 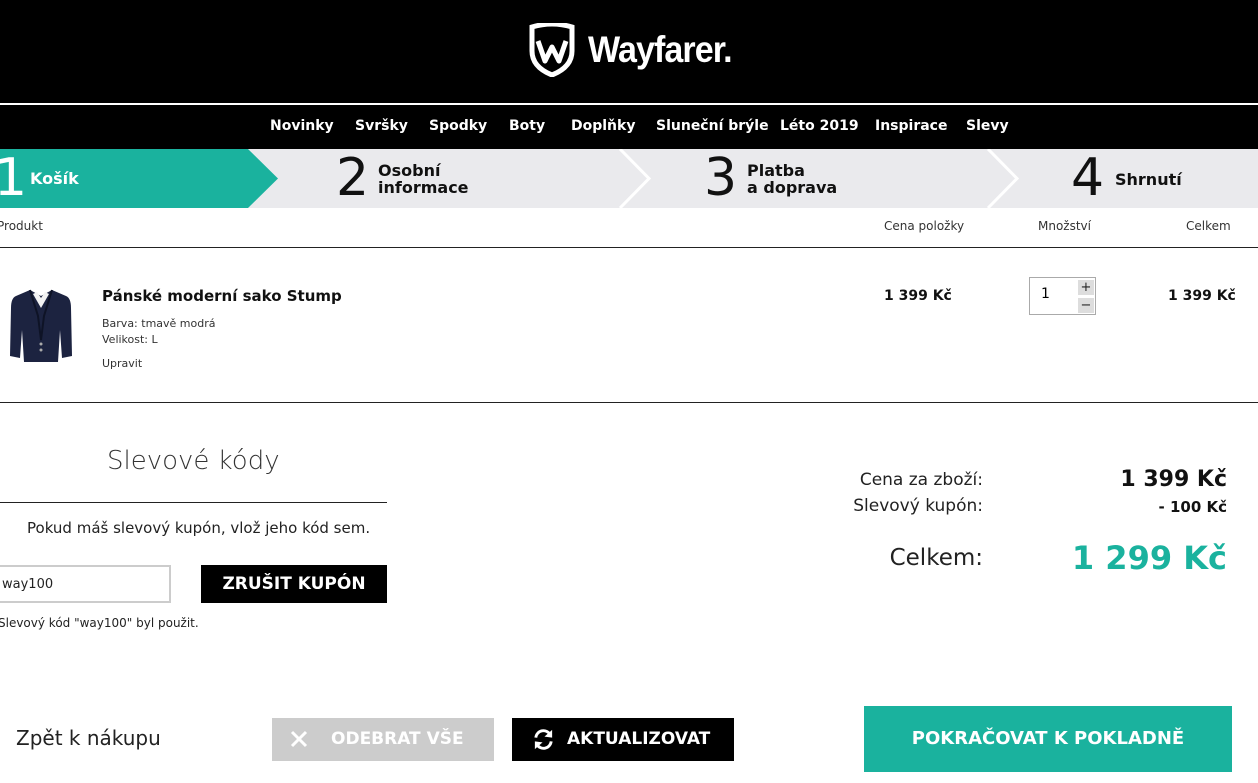 What do you see at coordinates (924, 226) in the screenshot?
I see `column-header-unit-price: Cena položky` at bounding box center [924, 226].